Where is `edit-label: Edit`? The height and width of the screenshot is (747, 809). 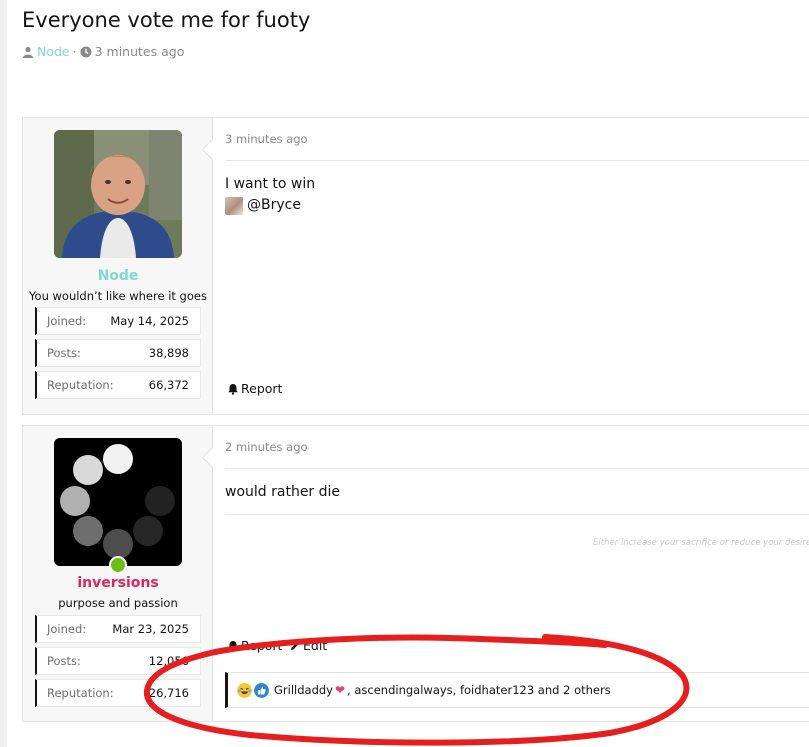
edit-label: Edit is located at coordinates (315, 645).